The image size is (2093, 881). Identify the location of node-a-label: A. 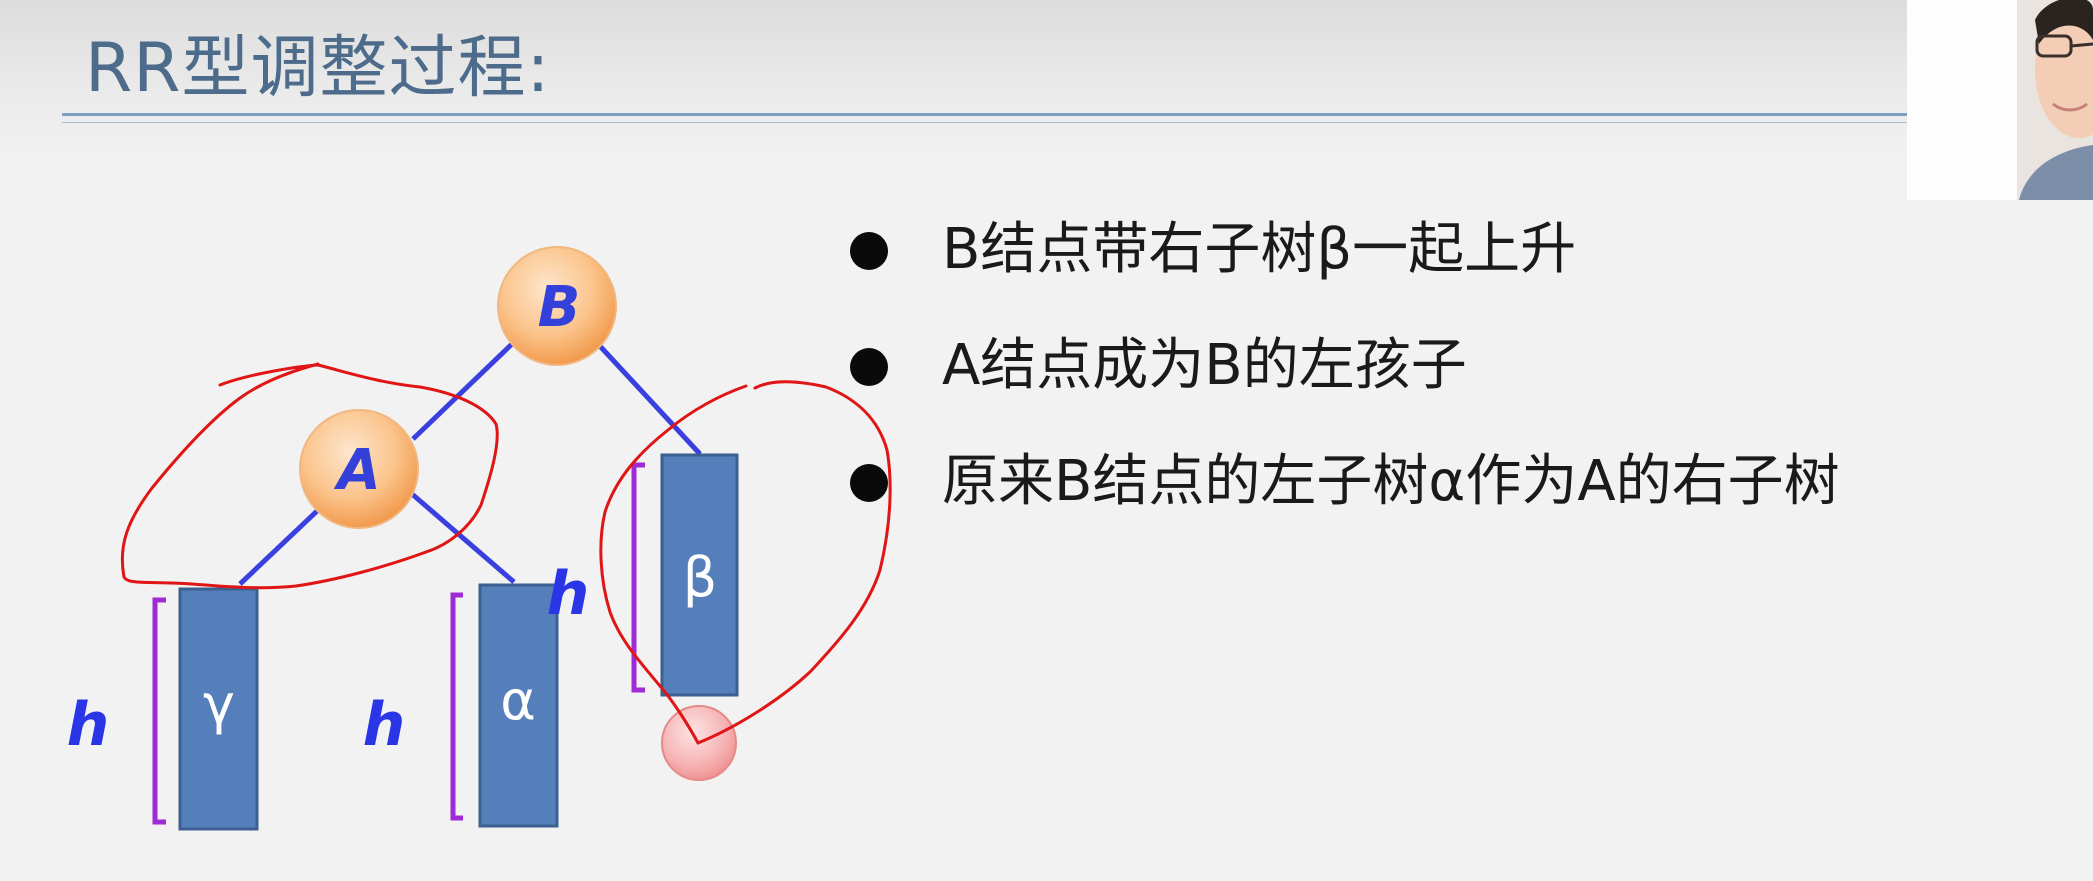
(356, 470).